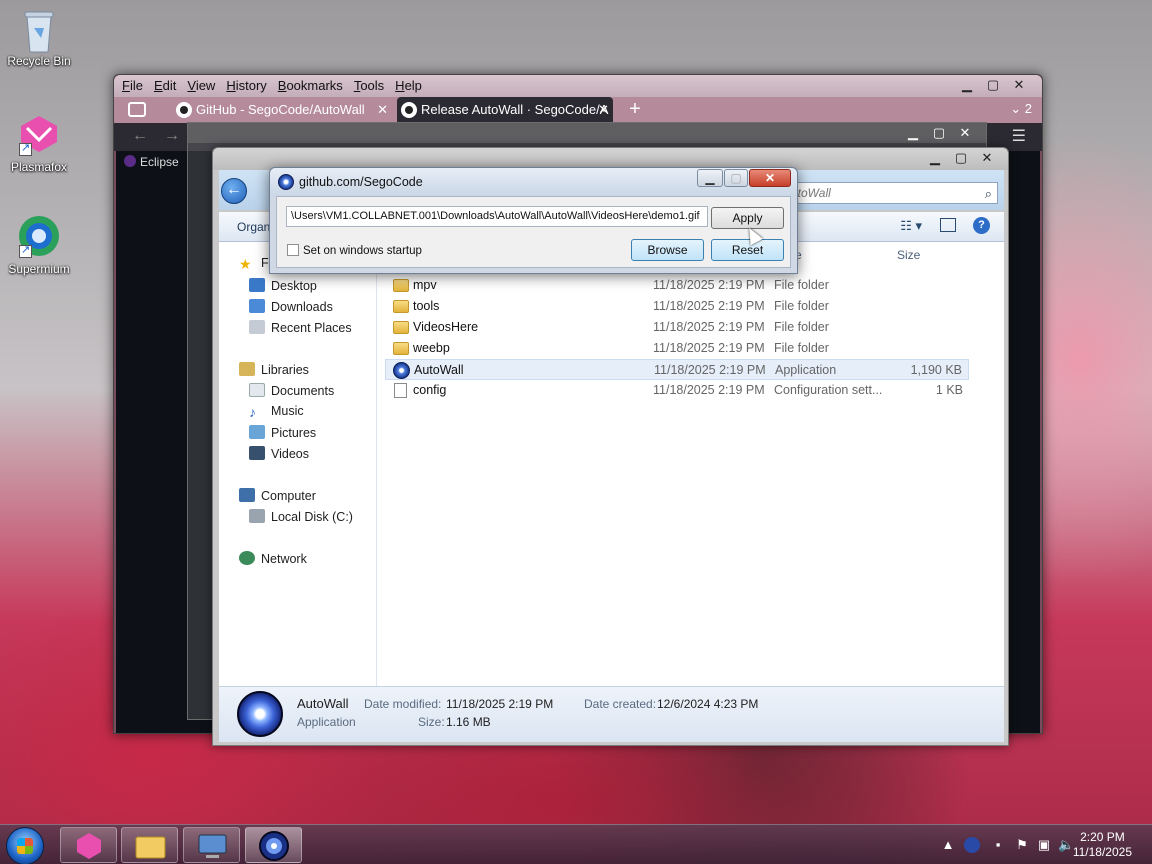 The width and height of the screenshot is (1152, 864). What do you see at coordinates (972, 845) in the screenshot?
I see `autowall-tray-icon` at bounding box center [972, 845].